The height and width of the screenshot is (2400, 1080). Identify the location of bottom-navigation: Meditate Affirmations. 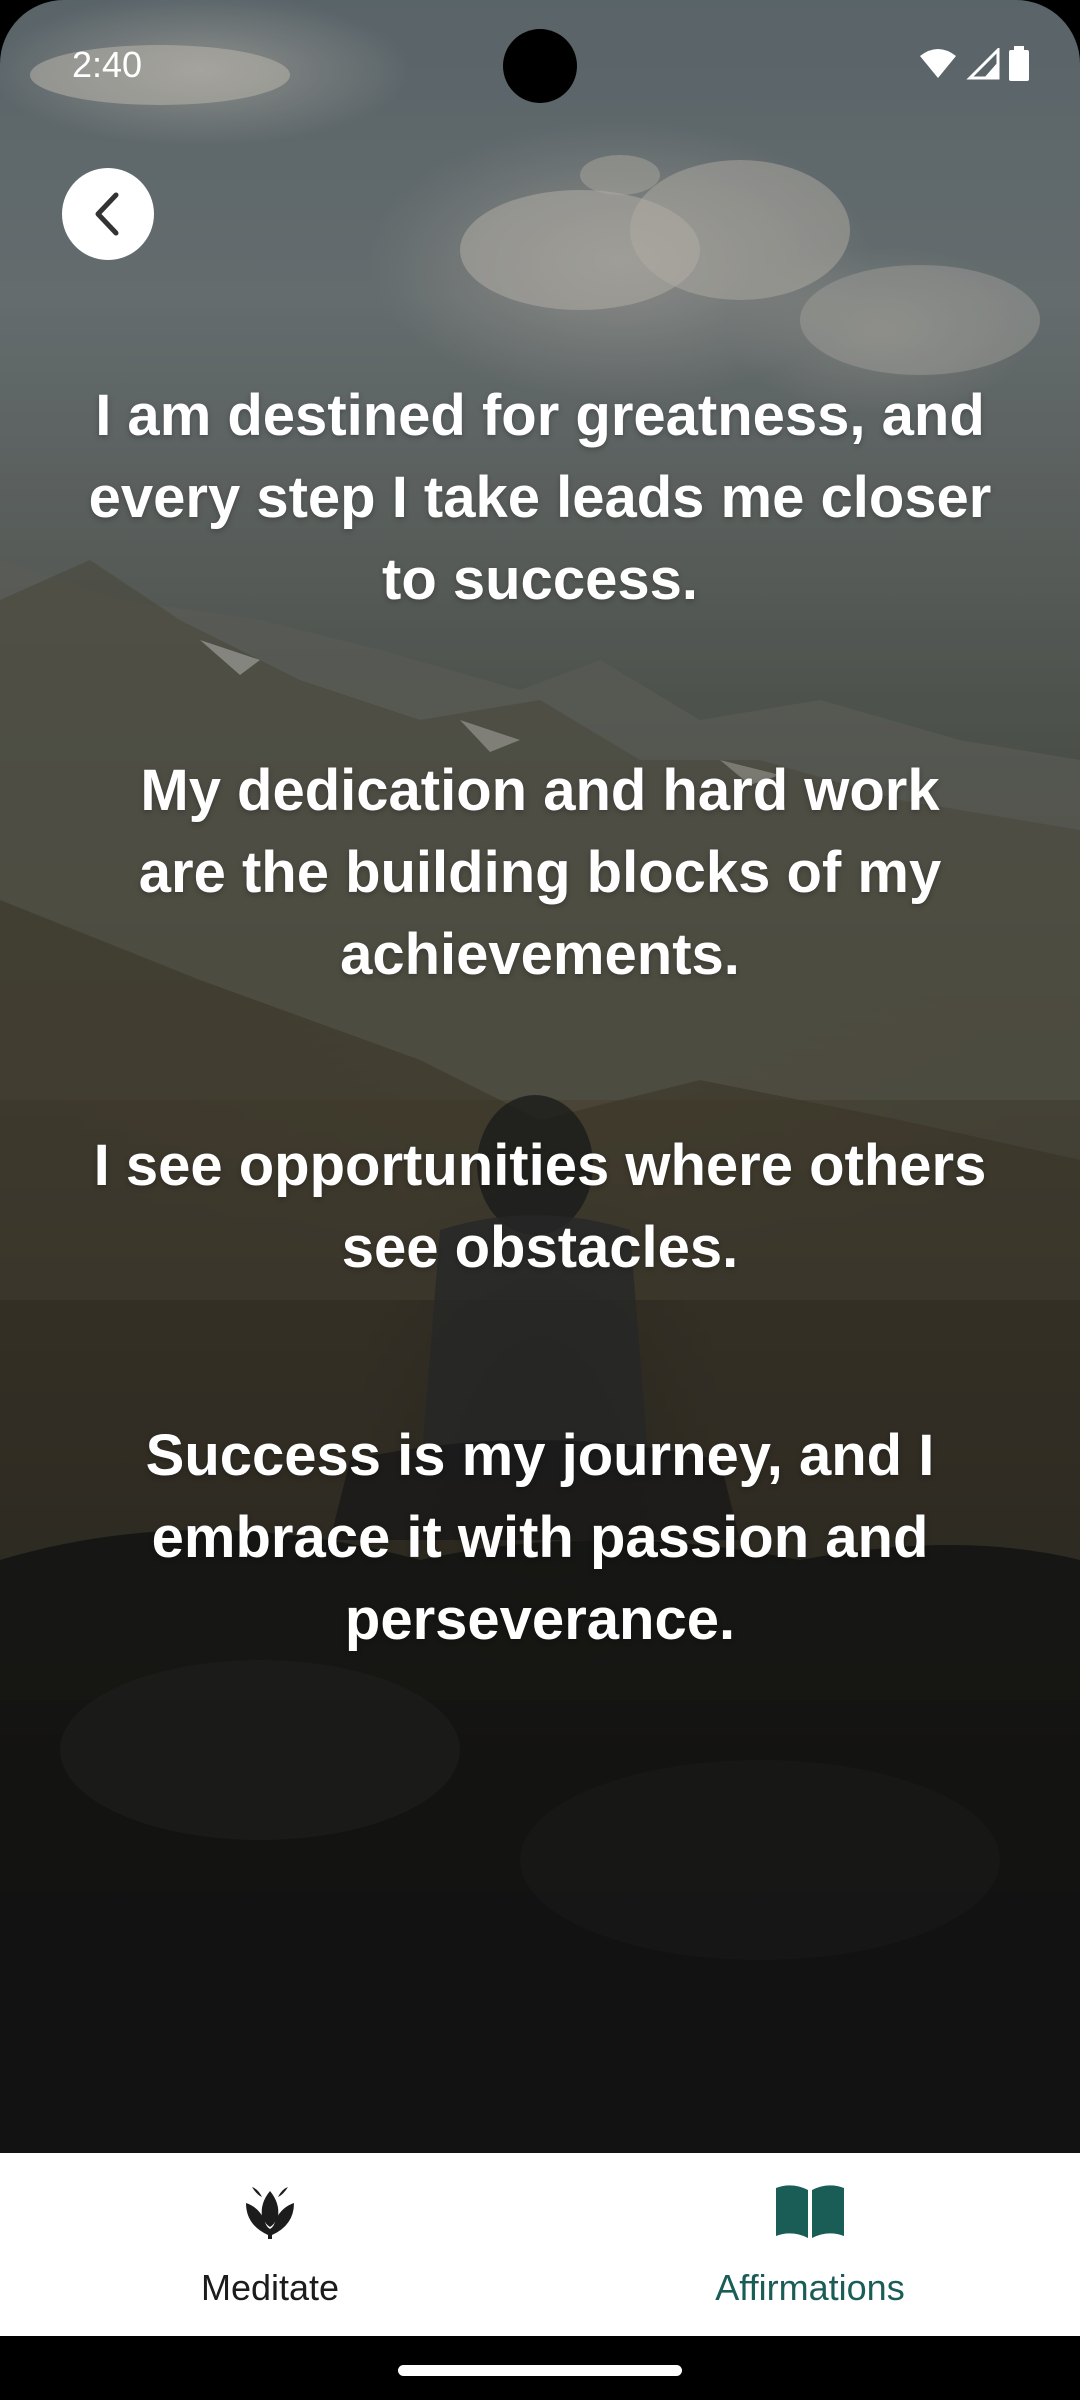
(540, 2244).